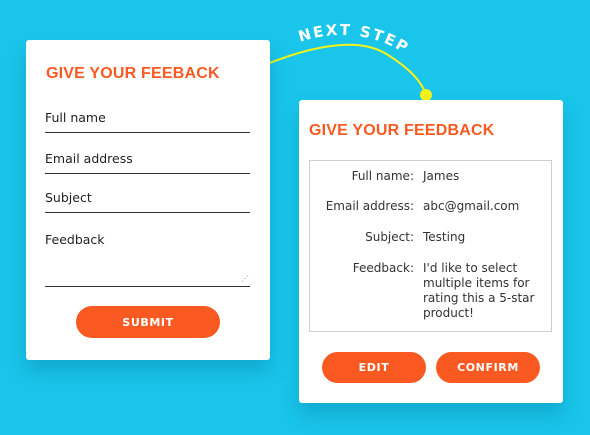  Describe the element at coordinates (75, 239) in the screenshot. I see `feedback-label: Feedback` at that location.